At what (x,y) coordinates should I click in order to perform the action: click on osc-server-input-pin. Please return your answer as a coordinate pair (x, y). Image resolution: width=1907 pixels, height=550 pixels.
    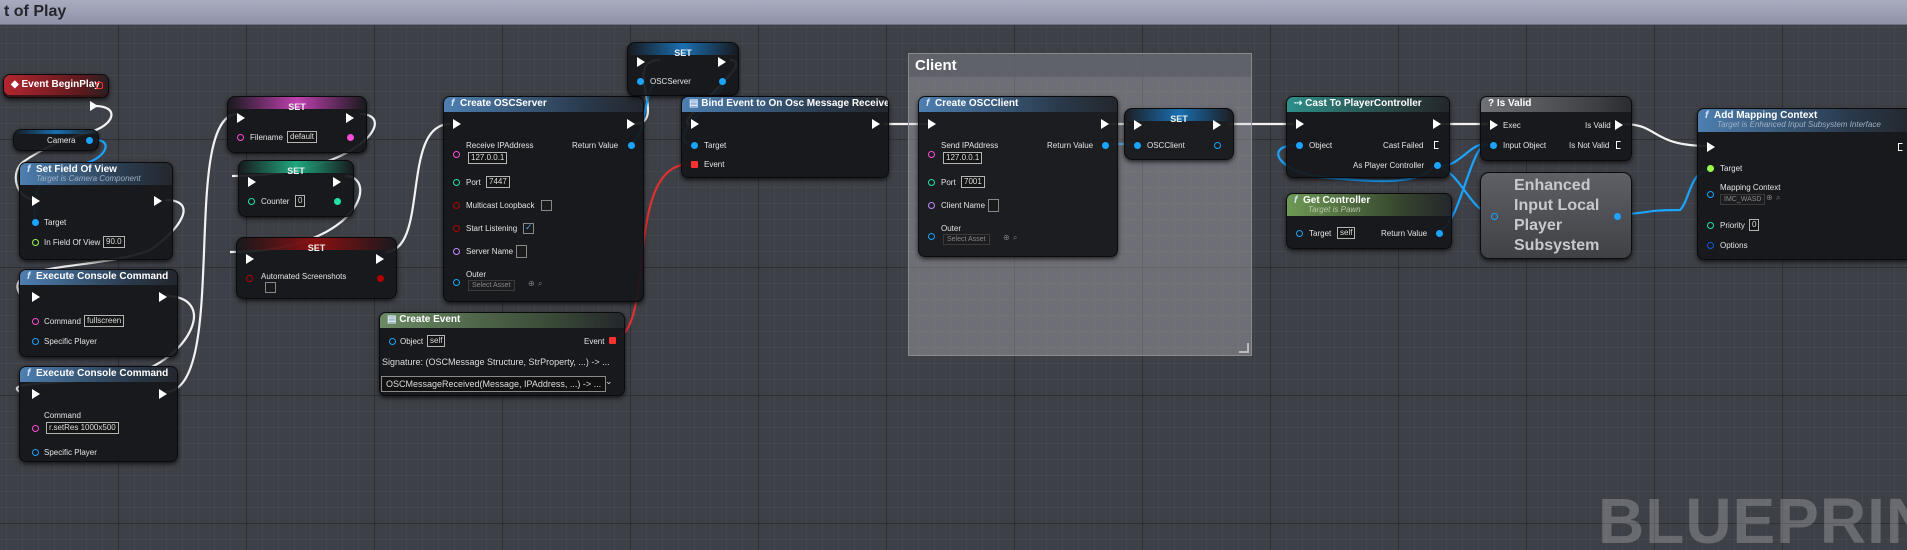
    Looking at the image, I should click on (640, 81).